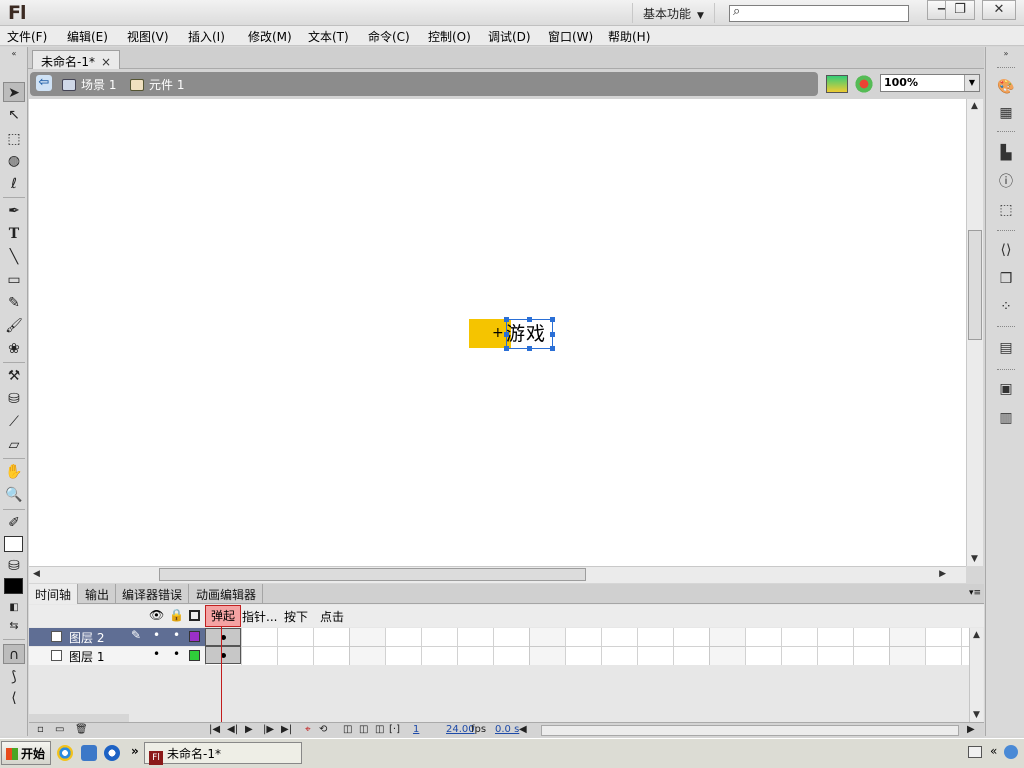  What do you see at coordinates (394, 729) in the screenshot?
I see `modify-markers-icon: [·]` at bounding box center [394, 729].